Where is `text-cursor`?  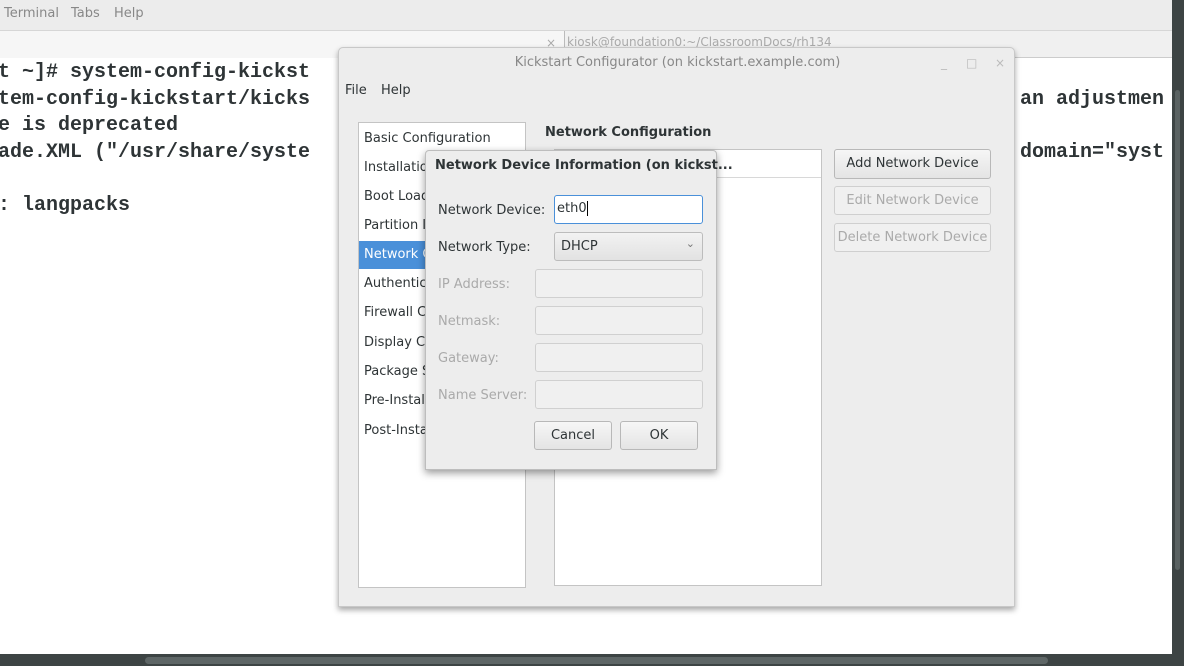
text-cursor is located at coordinates (587, 208).